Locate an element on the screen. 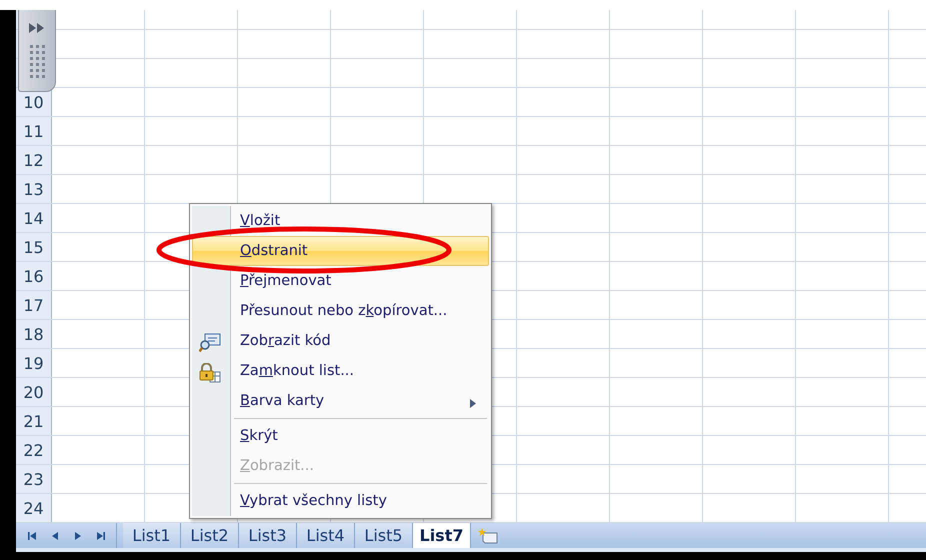 The height and width of the screenshot is (560, 926). floating-toolbar is located at coordinates (37, 51).